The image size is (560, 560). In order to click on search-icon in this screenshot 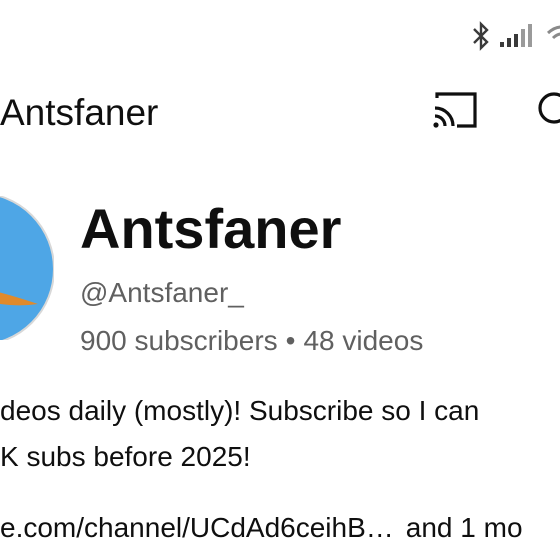, I will do `click(543, 115)`.